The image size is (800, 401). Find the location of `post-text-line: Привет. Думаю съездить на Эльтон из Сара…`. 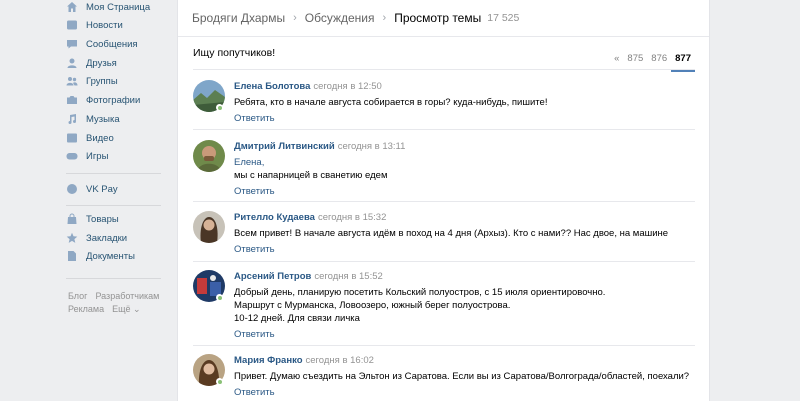

post-text-line: Привет. Думаю съездить на Эльтон из Сара… is located at coordinates (462, 376).